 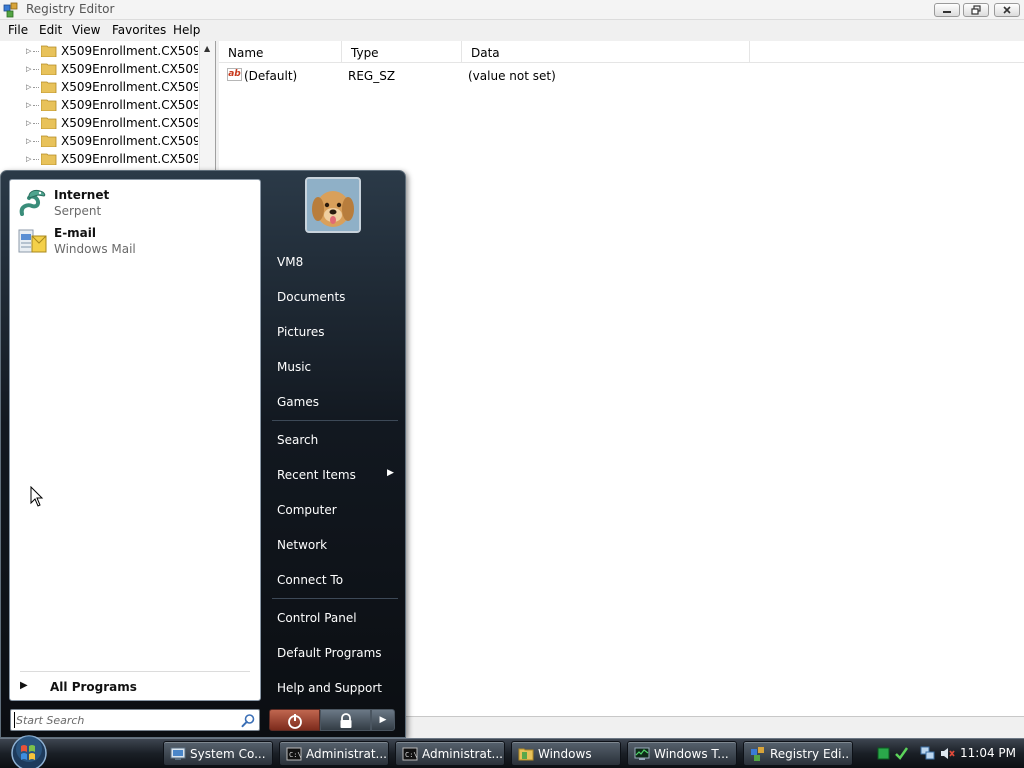 I want to click on menu-bar: File Edit View Favorites Help, so click(x=512, y=30).